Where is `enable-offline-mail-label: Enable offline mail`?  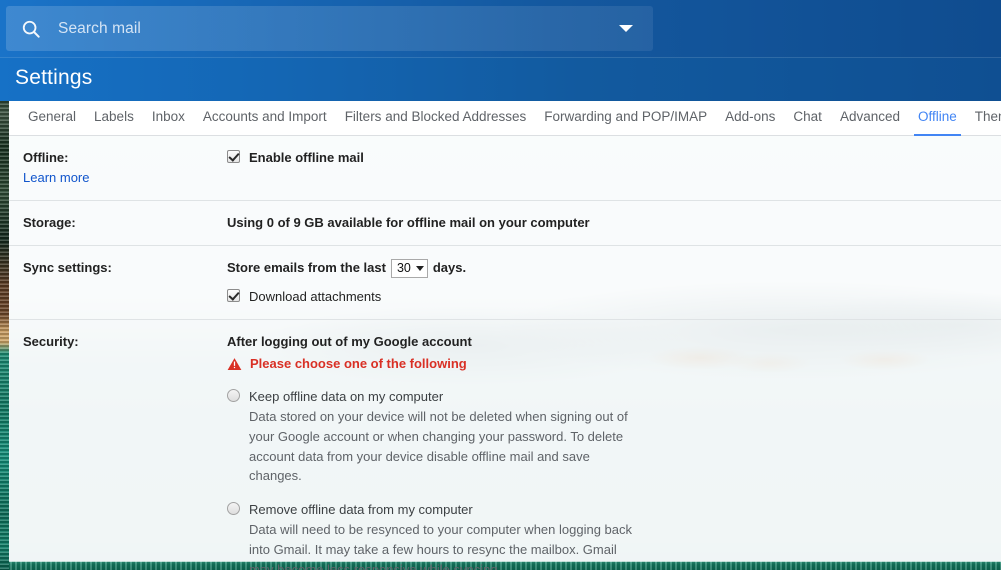 enable-offline-mail-label: Enable offline mail is located at coordinates (306, 158).